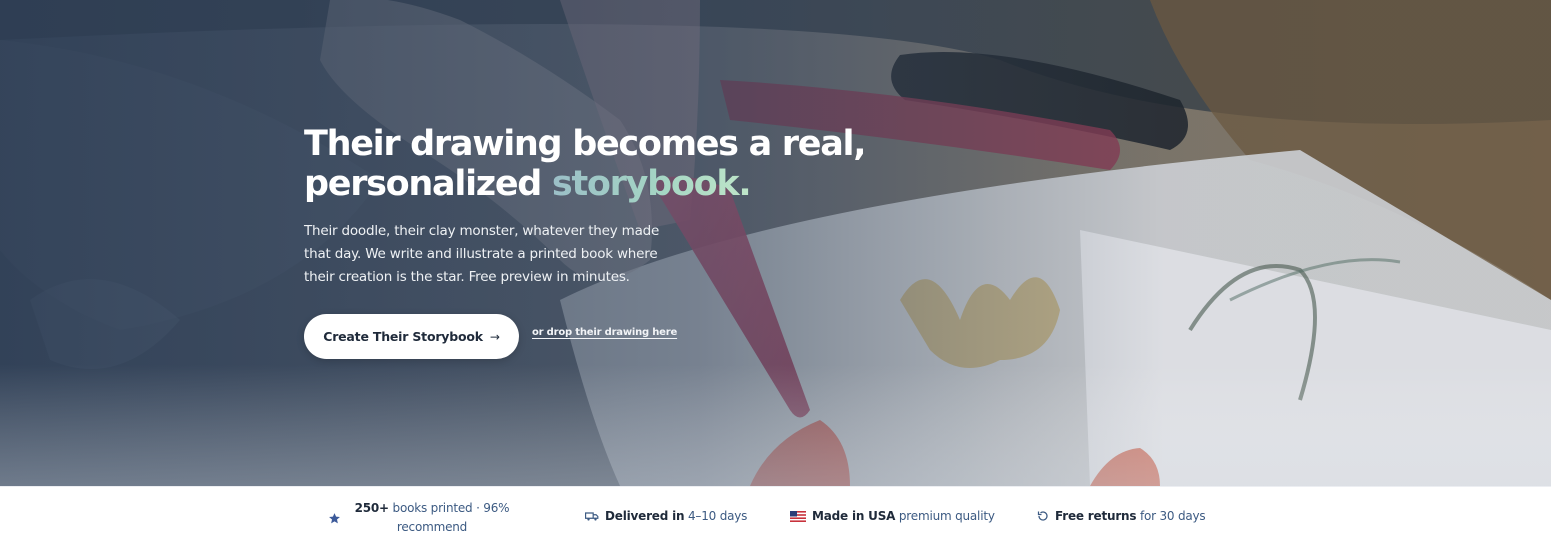 This screenshot has height=544, width=1551. I want to click on us-flag-icon, so click(798, 516).